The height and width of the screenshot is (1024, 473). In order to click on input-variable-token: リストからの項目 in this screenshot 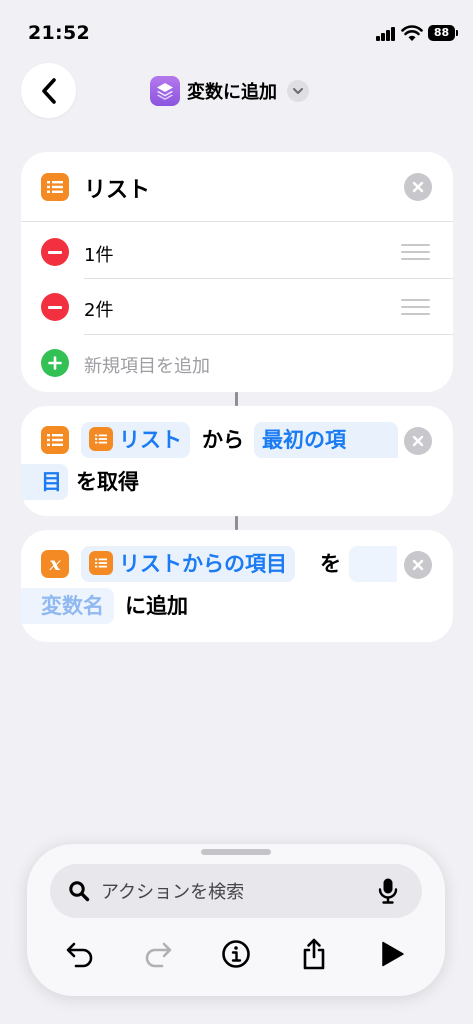, I will do `click(188, 564)`.